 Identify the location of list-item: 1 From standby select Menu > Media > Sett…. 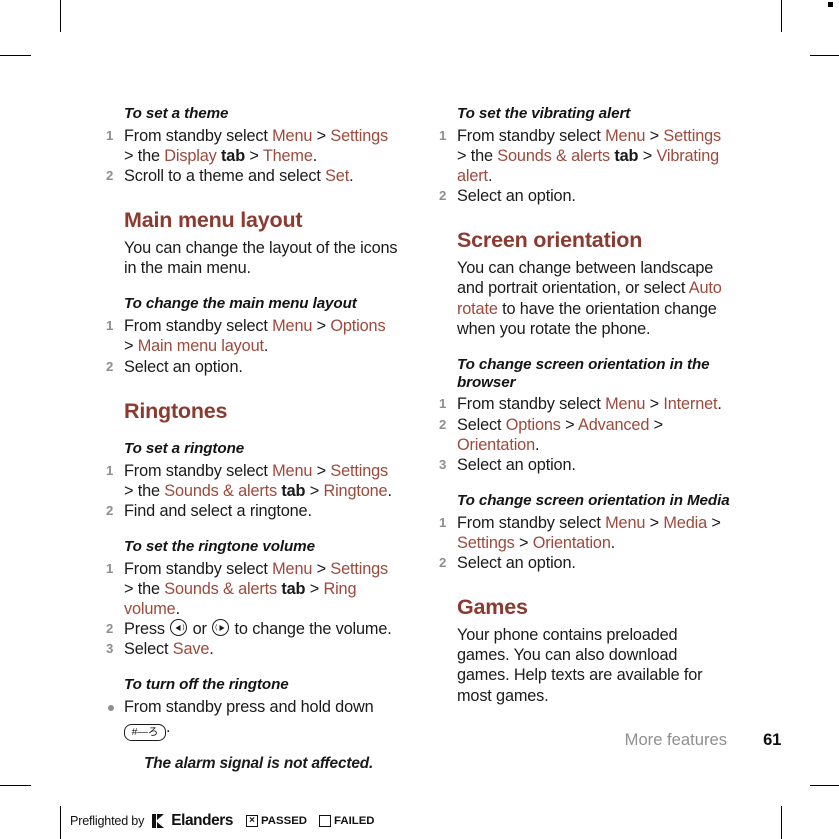
(585, 533).